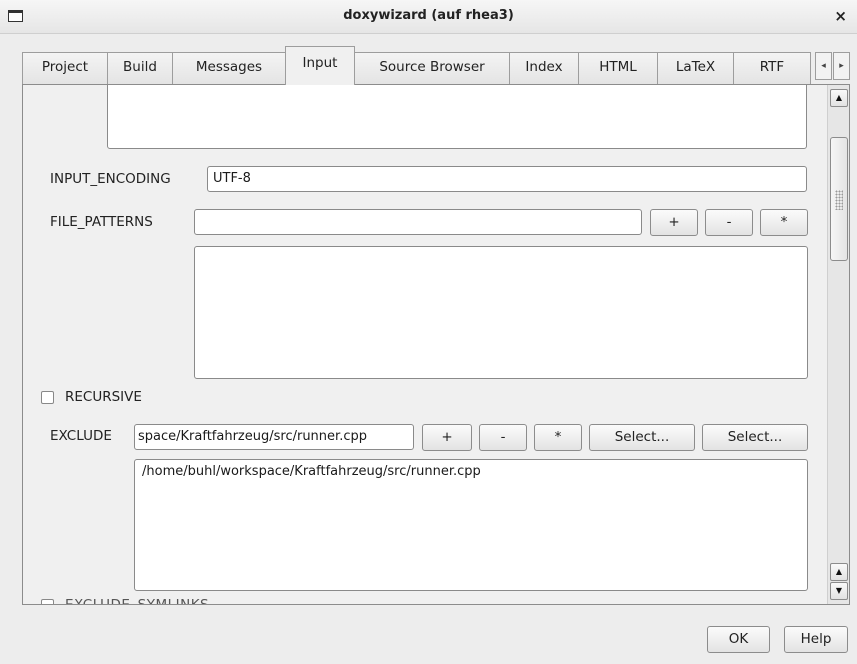 The height and width of the screenshot is (664, 857). Describe the element at coordinates (418, 222) in the screenshot. I see `file-patterns-field` at that location.